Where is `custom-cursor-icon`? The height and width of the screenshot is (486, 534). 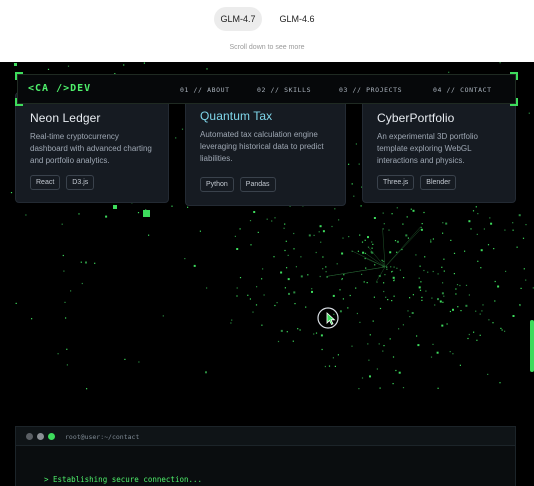 custom-cursor-icon is located at coordinates (328, 318).